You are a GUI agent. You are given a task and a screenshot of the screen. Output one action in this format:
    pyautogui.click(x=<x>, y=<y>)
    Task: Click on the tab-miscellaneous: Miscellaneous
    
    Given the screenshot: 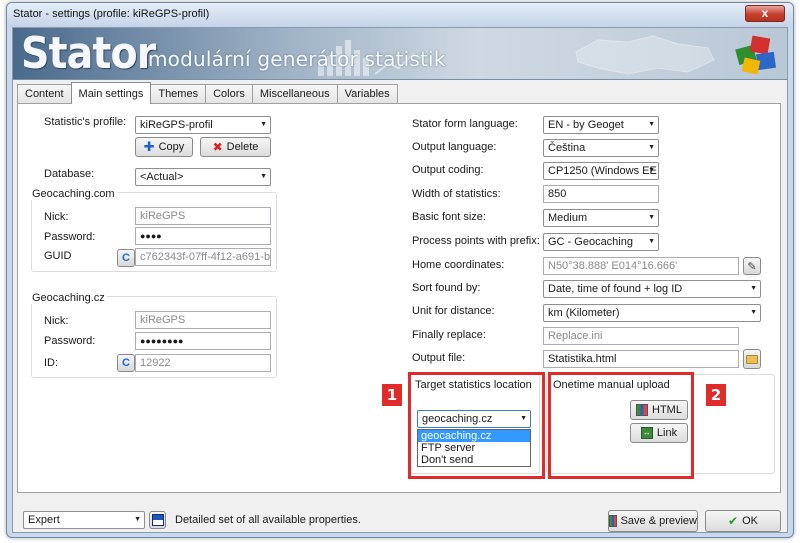 What is the action you would take?
    pyautogui.click(x=294, y=94)
    